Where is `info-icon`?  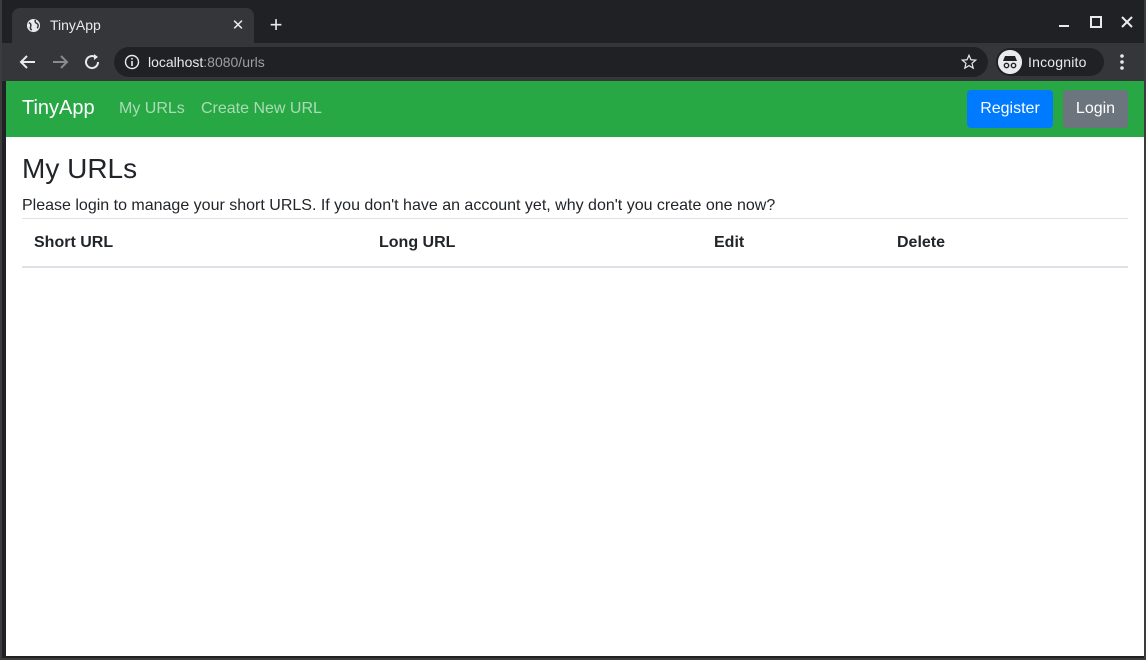
info-icon is located at coordinates (132, 62).